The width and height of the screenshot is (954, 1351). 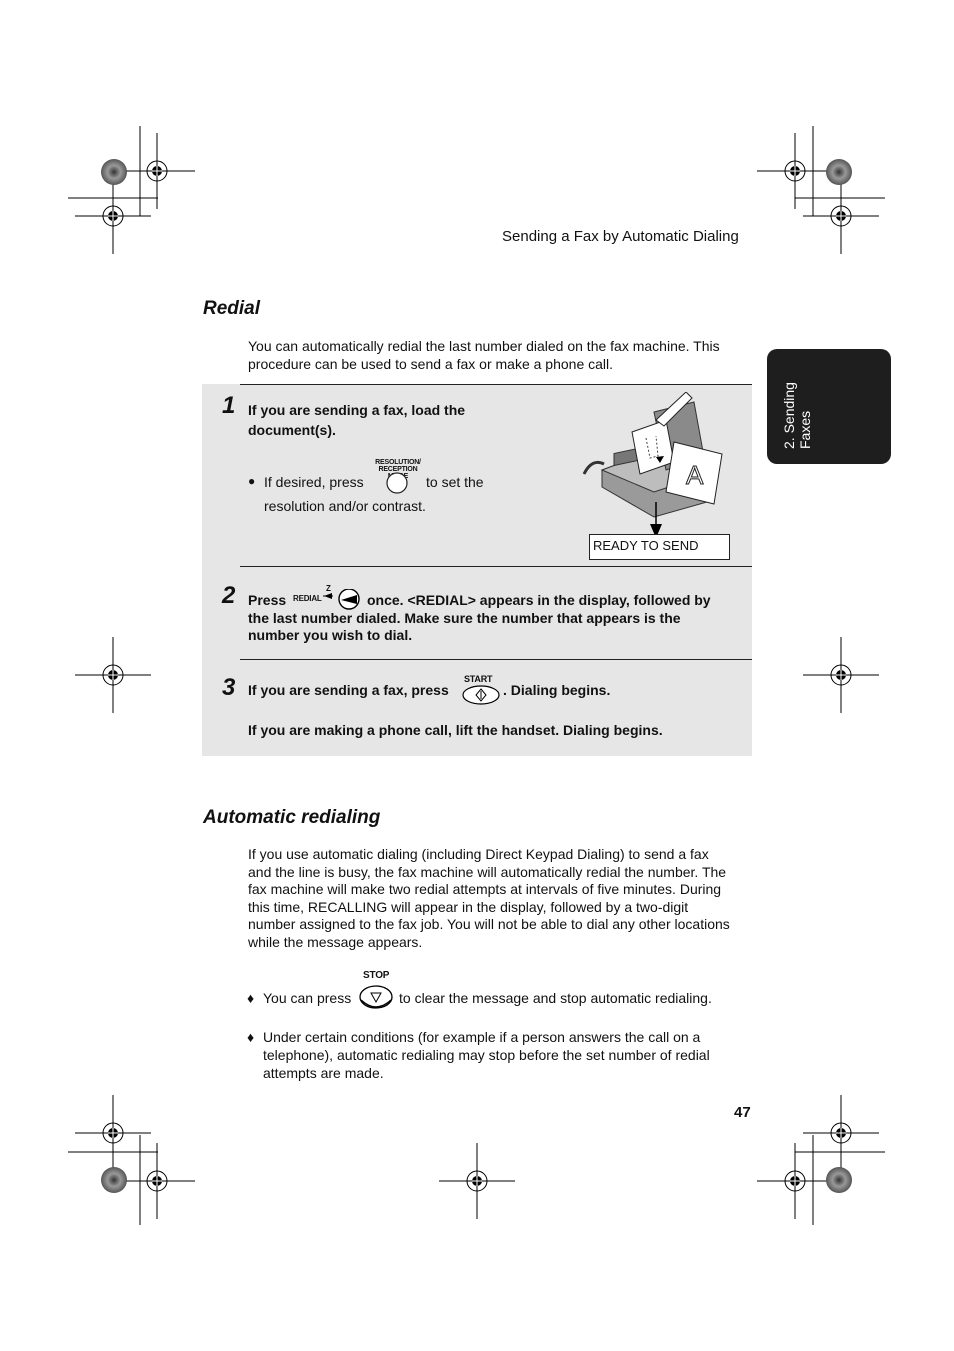 I want to click on step-1-bullet-prefix: If desired, press, so click(x=314, y=482).